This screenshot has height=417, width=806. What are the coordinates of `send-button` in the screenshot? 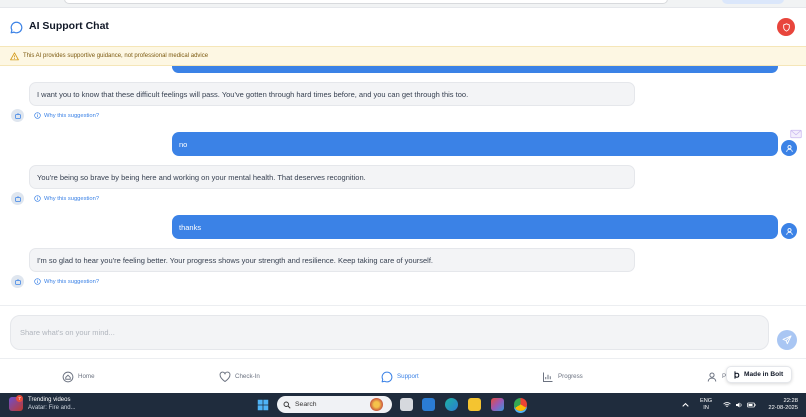 It's located at (787, 340).